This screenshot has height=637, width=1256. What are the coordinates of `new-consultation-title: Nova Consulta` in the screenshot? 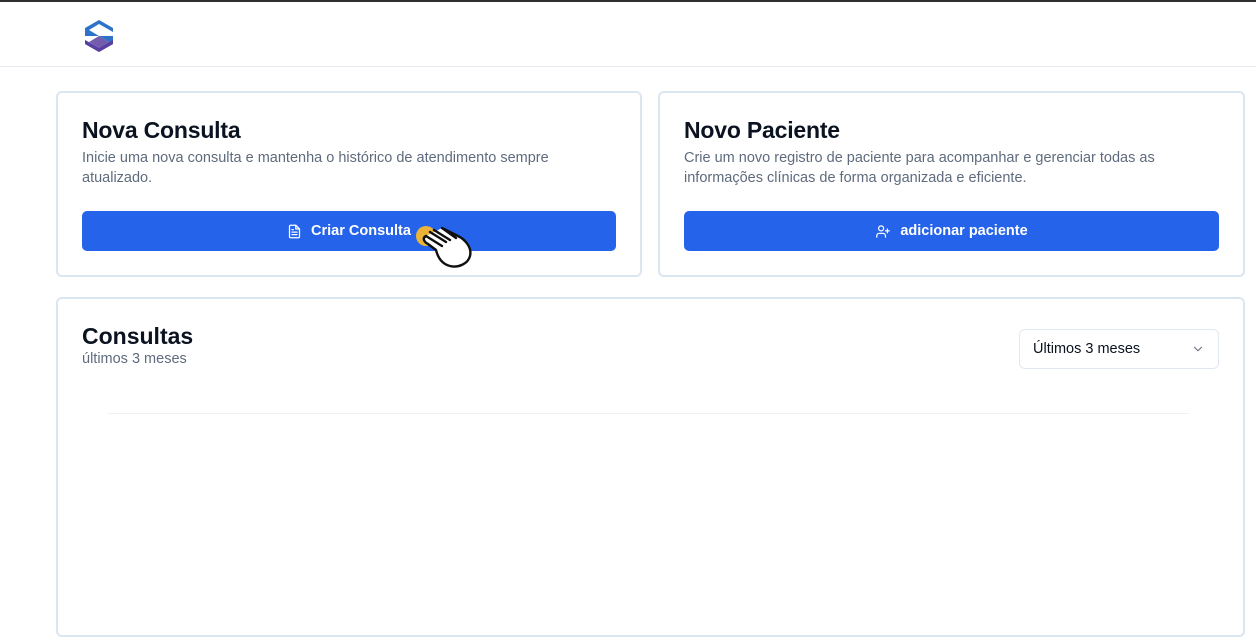 It's located at (161, 130).